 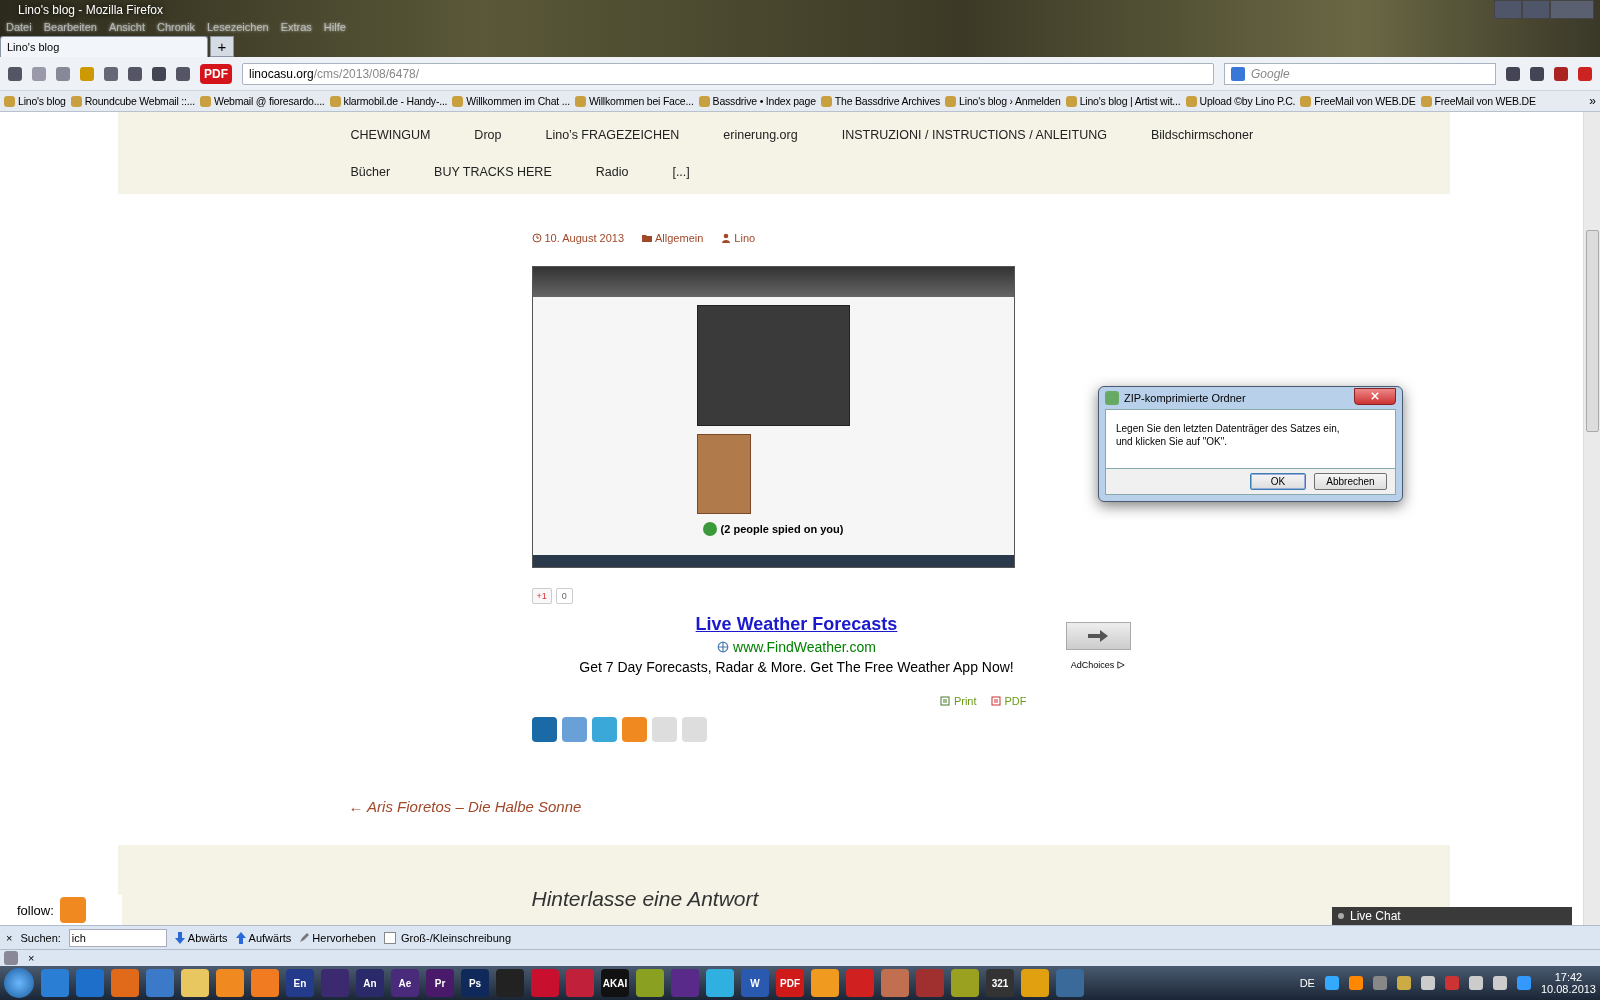 I want to click on taskbar-app-icon: Ae, so click(x=405, y=983).